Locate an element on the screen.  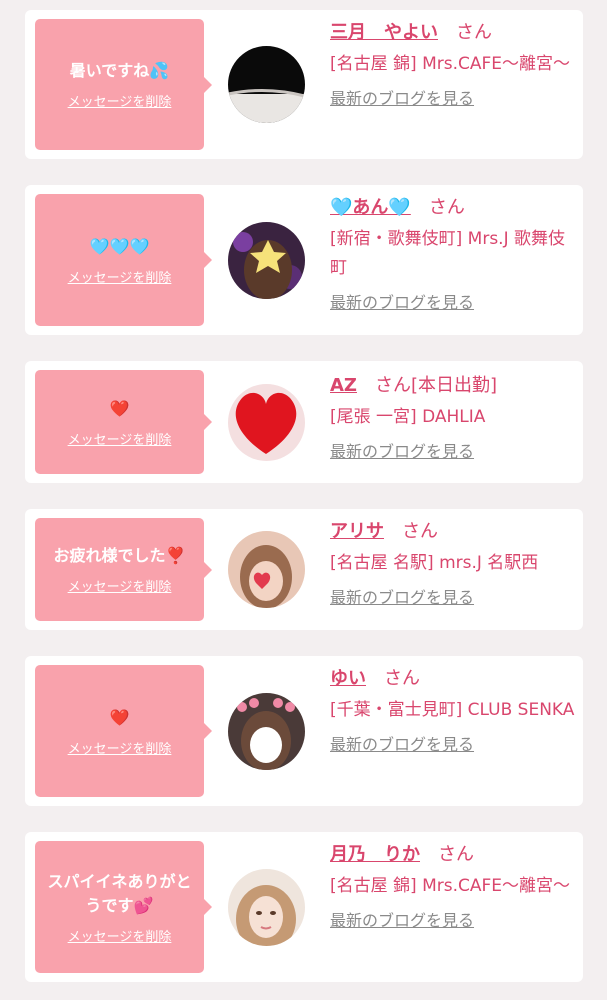
profile-name-link: AZ is located at coordinates (343, 385).